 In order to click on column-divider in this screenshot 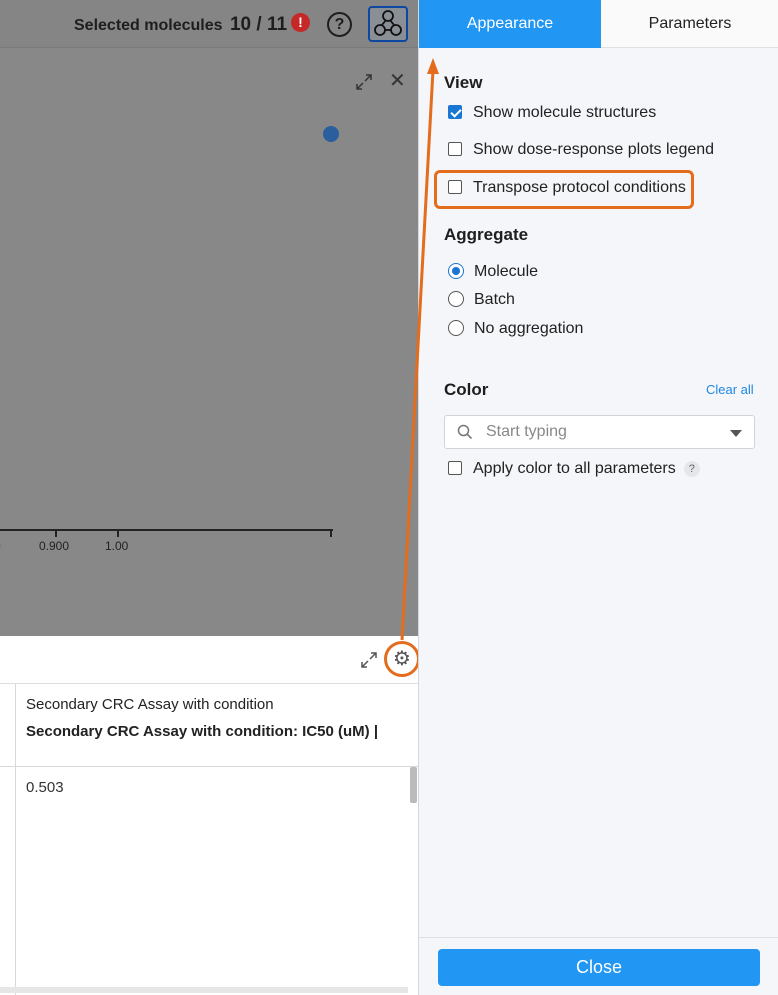, I will do `click(15, 839)`.